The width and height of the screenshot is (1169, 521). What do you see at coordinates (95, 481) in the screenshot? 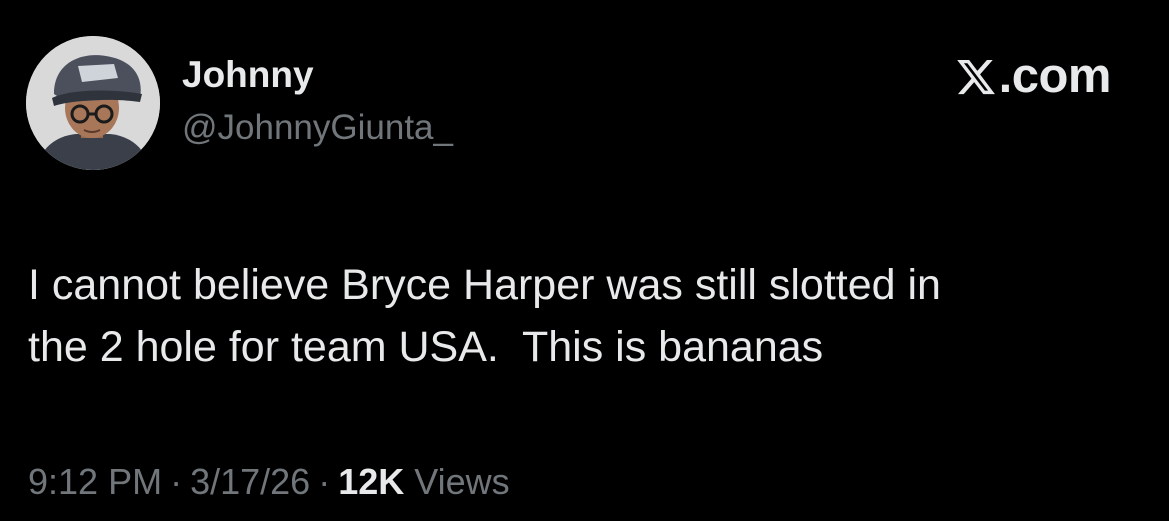
I see `tweet-time: 9:12 PM` at bounding box center [95, 481].